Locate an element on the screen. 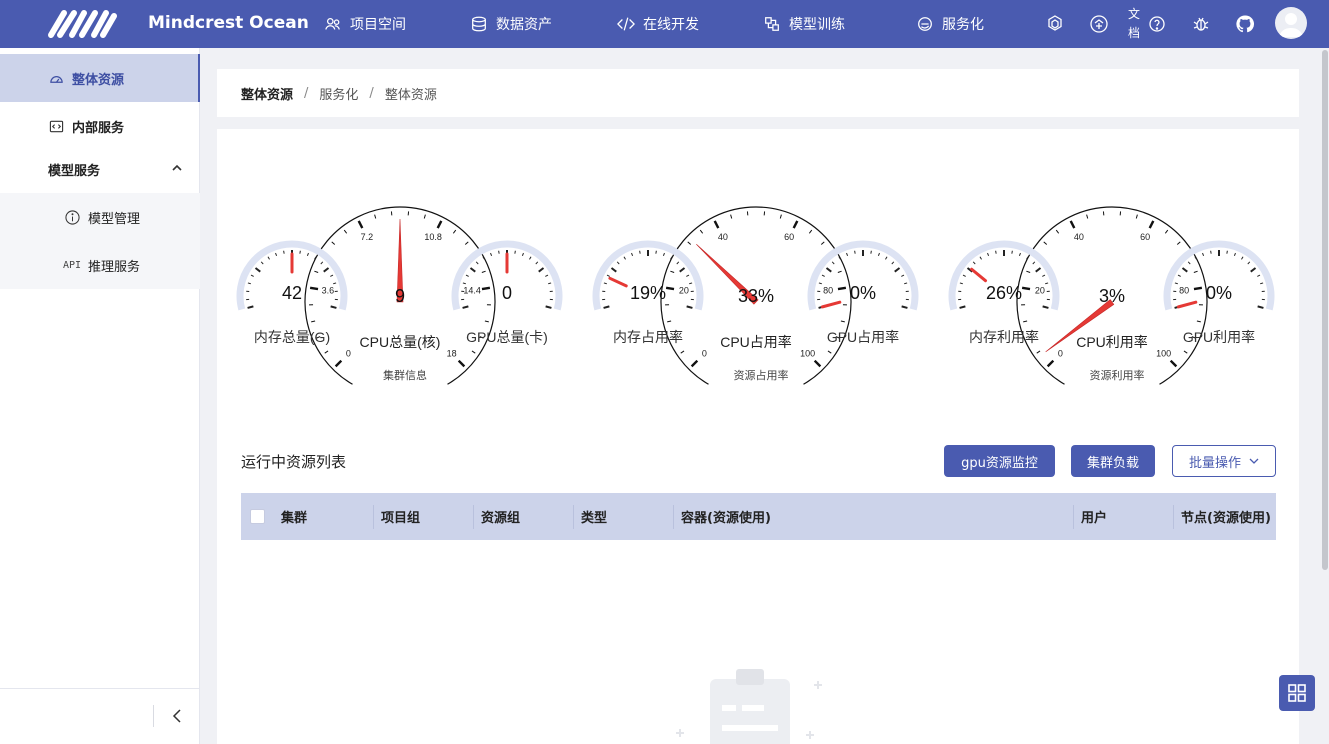  column-header-type: 类型 is located at coordinates (590, 516).